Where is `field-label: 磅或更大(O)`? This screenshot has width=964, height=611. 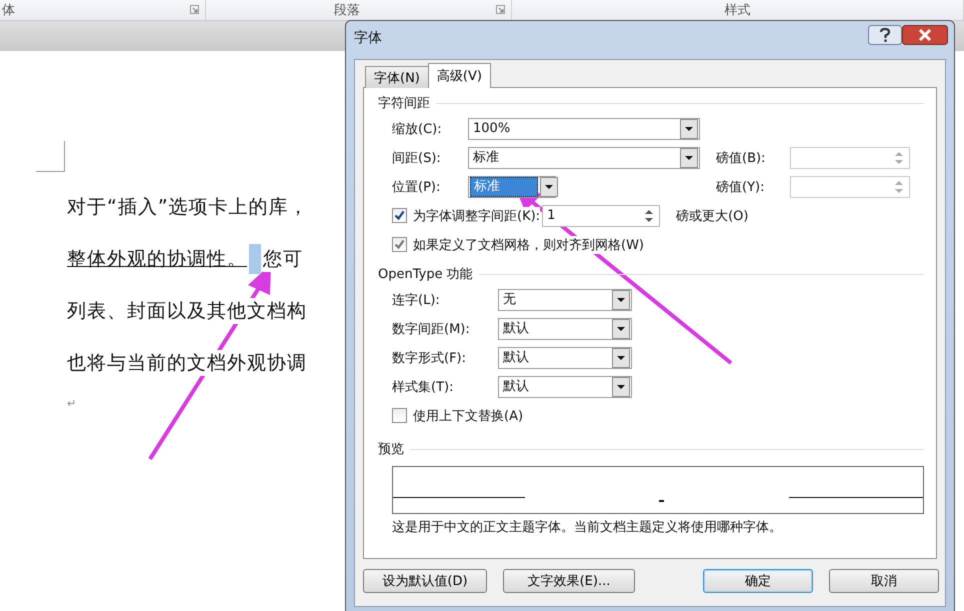
field-label: 磅或更大(O) is located at coordinates (712, 215).